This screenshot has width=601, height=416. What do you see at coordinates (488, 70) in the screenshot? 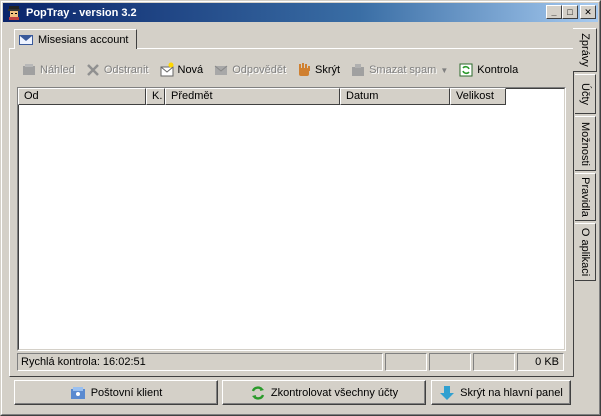
I see `check-button: Kontrola` at bounding box center [488, 70].